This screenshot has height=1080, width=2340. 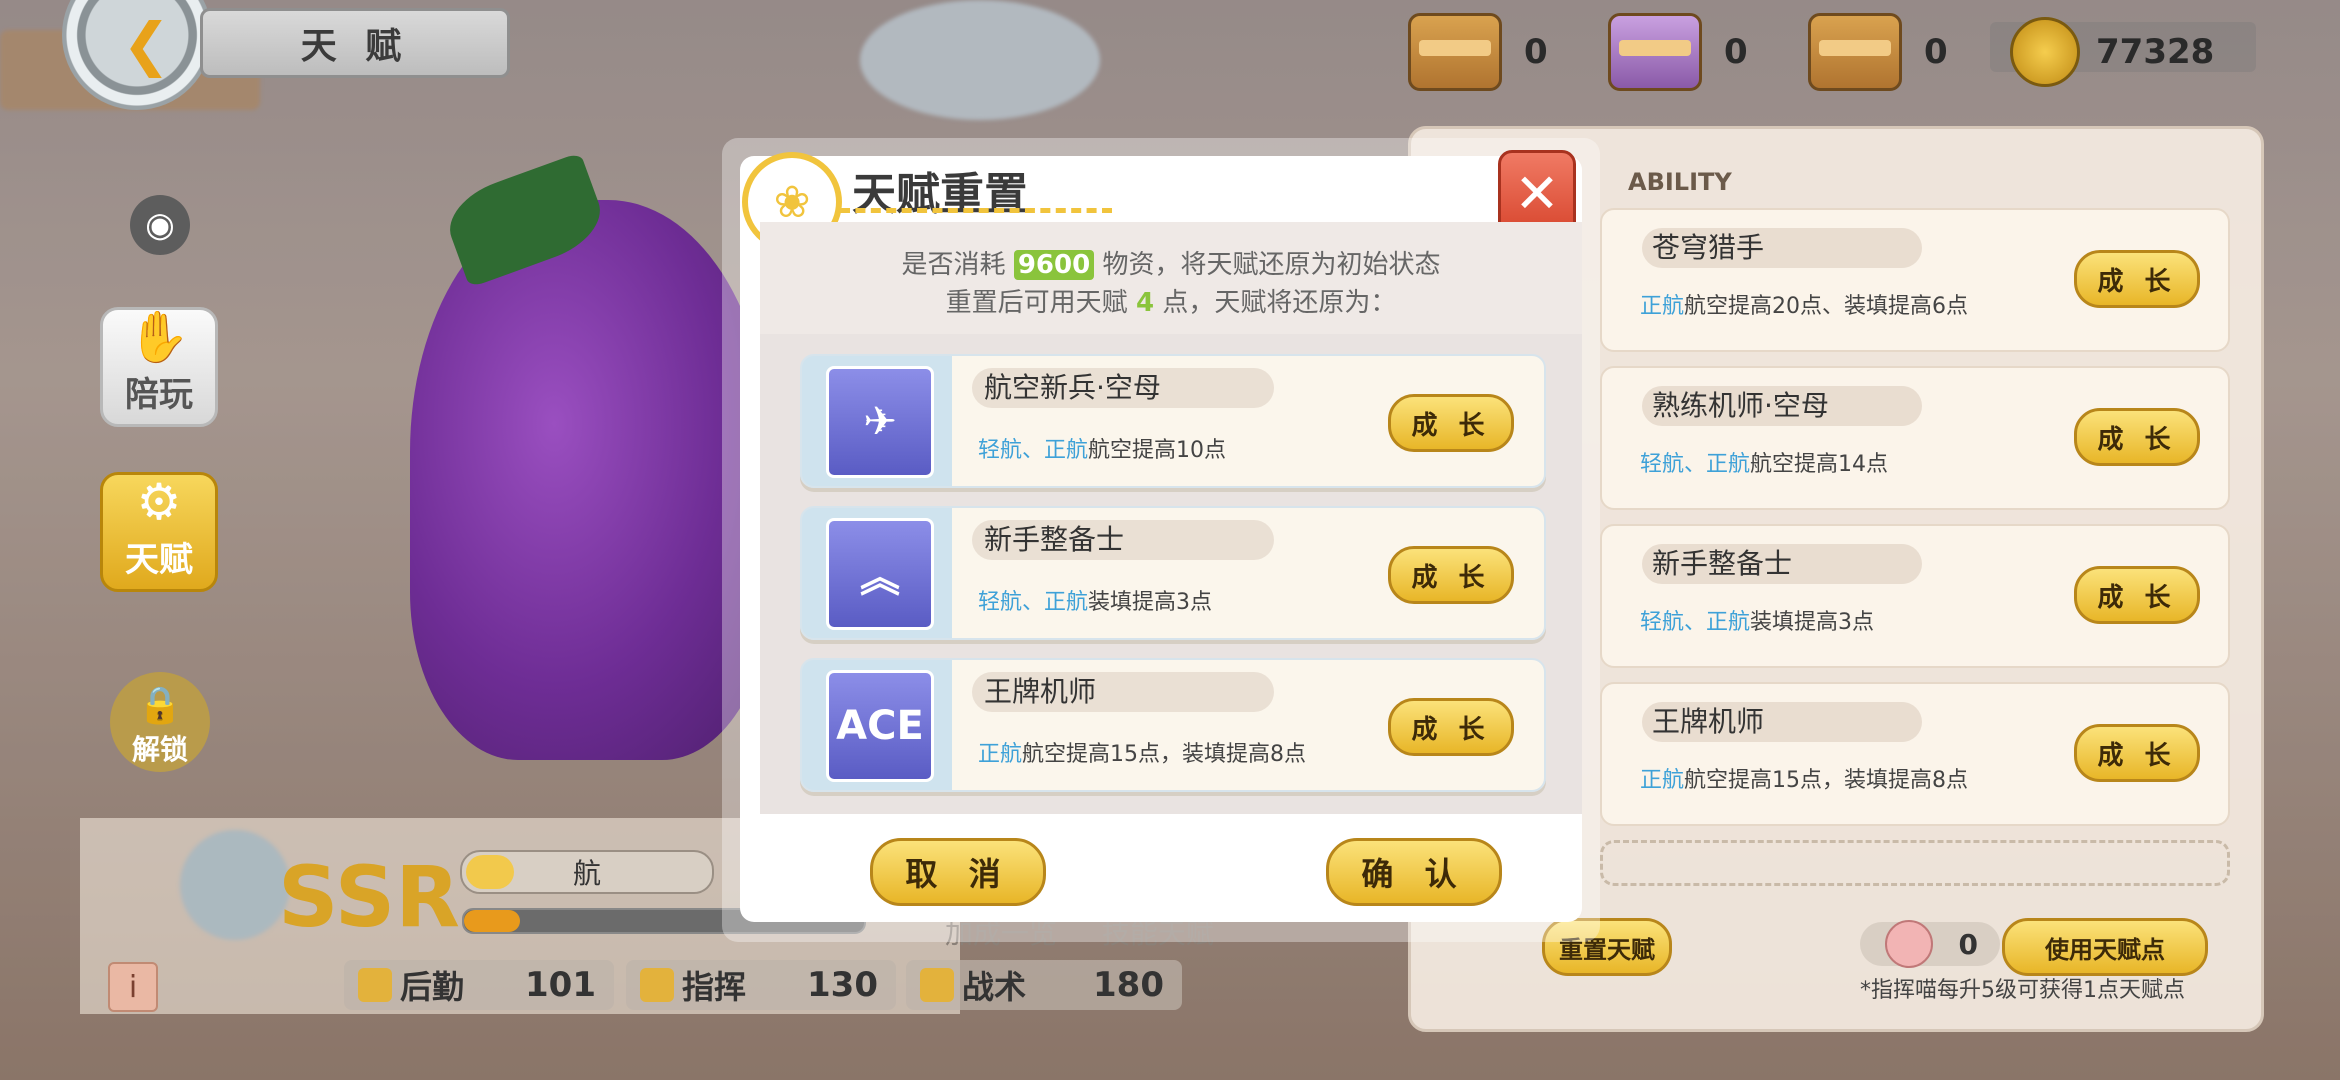 What do you see at coordinates (976, 210) in the screenshot?
I see `title-underline` at bounding box center [976, 210].